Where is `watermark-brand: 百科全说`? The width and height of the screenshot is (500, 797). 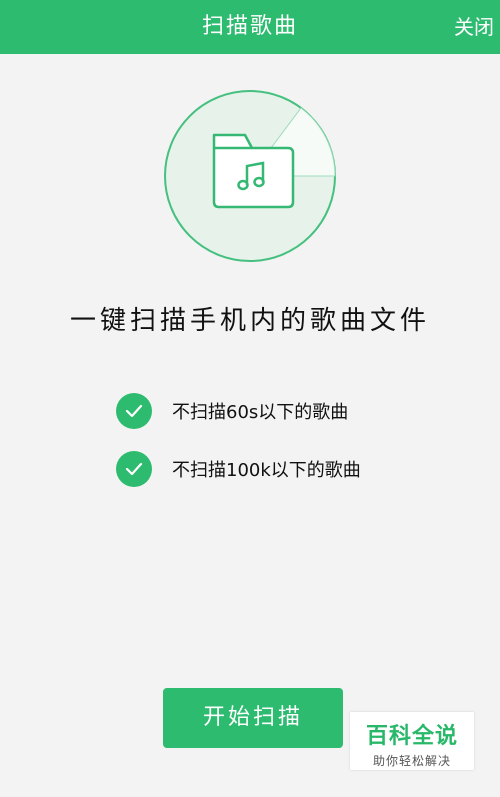
watermark-brand: 百科全说 is located at coordinates (411, 736).